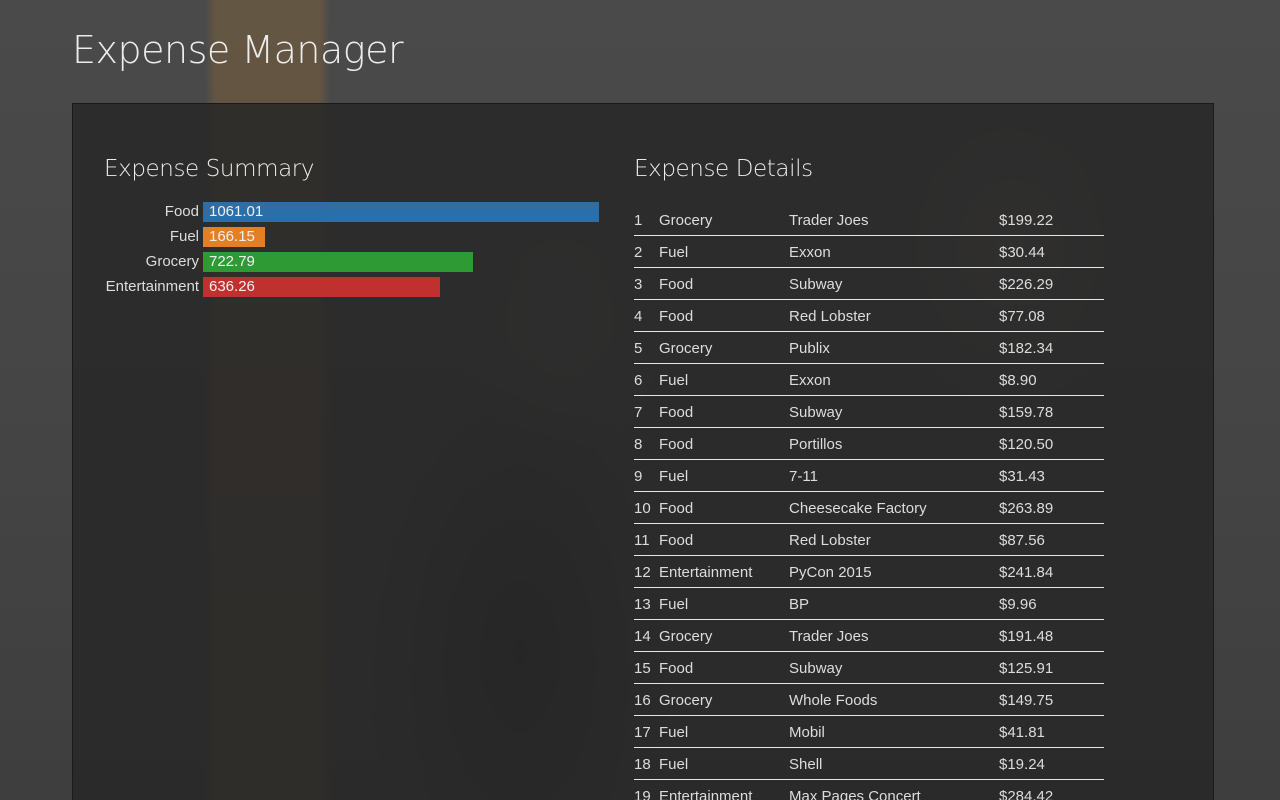 The width and height of the screenshot is (1280, 800). Describe the element at coordinates (803, 476) in the screenshot. I see `row-vendor: 7-11` at that location.